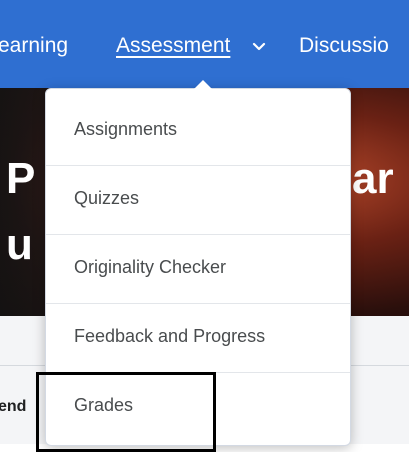 This screenshot has width=409, height=452. What do you see at coordinates (107, 198) in the screenshot?
I see `menu-item-label: Quizzes` at bounding box center [107, 198].